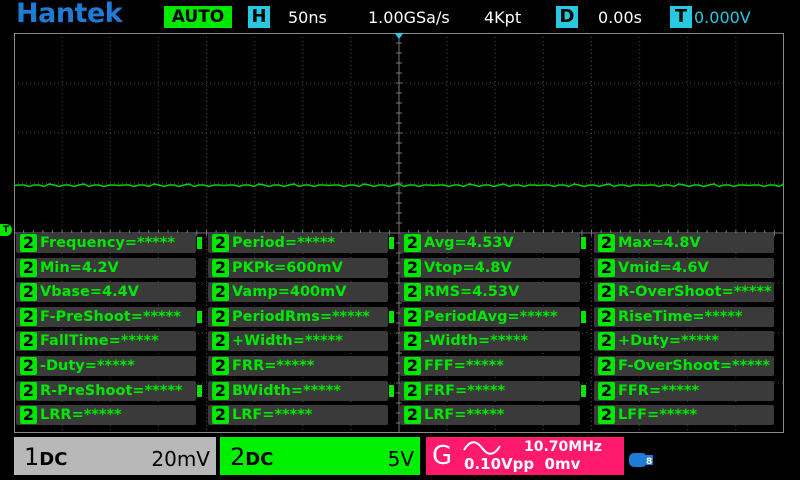 This screenshot has width=800, height=480. Describe the element at coordinates (298, 267) in the screenshot. I see `measurement-item: 2 PKPk=600mV` at that location.